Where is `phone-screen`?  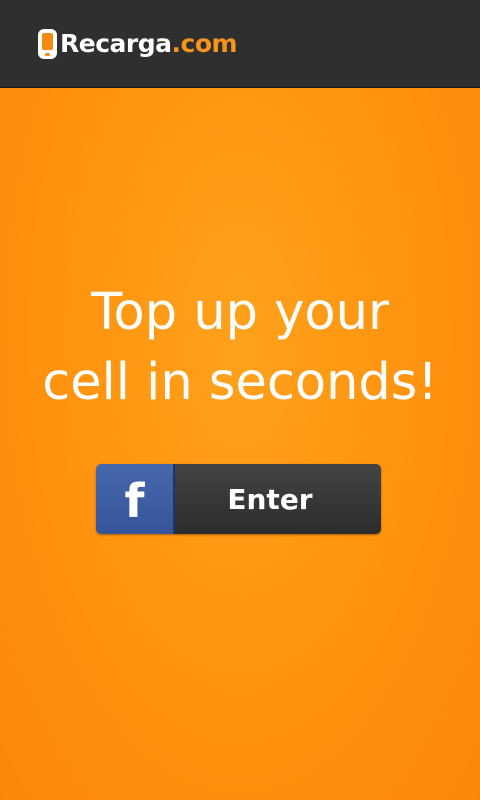 phone-screen is located at coordinates (47, 41).